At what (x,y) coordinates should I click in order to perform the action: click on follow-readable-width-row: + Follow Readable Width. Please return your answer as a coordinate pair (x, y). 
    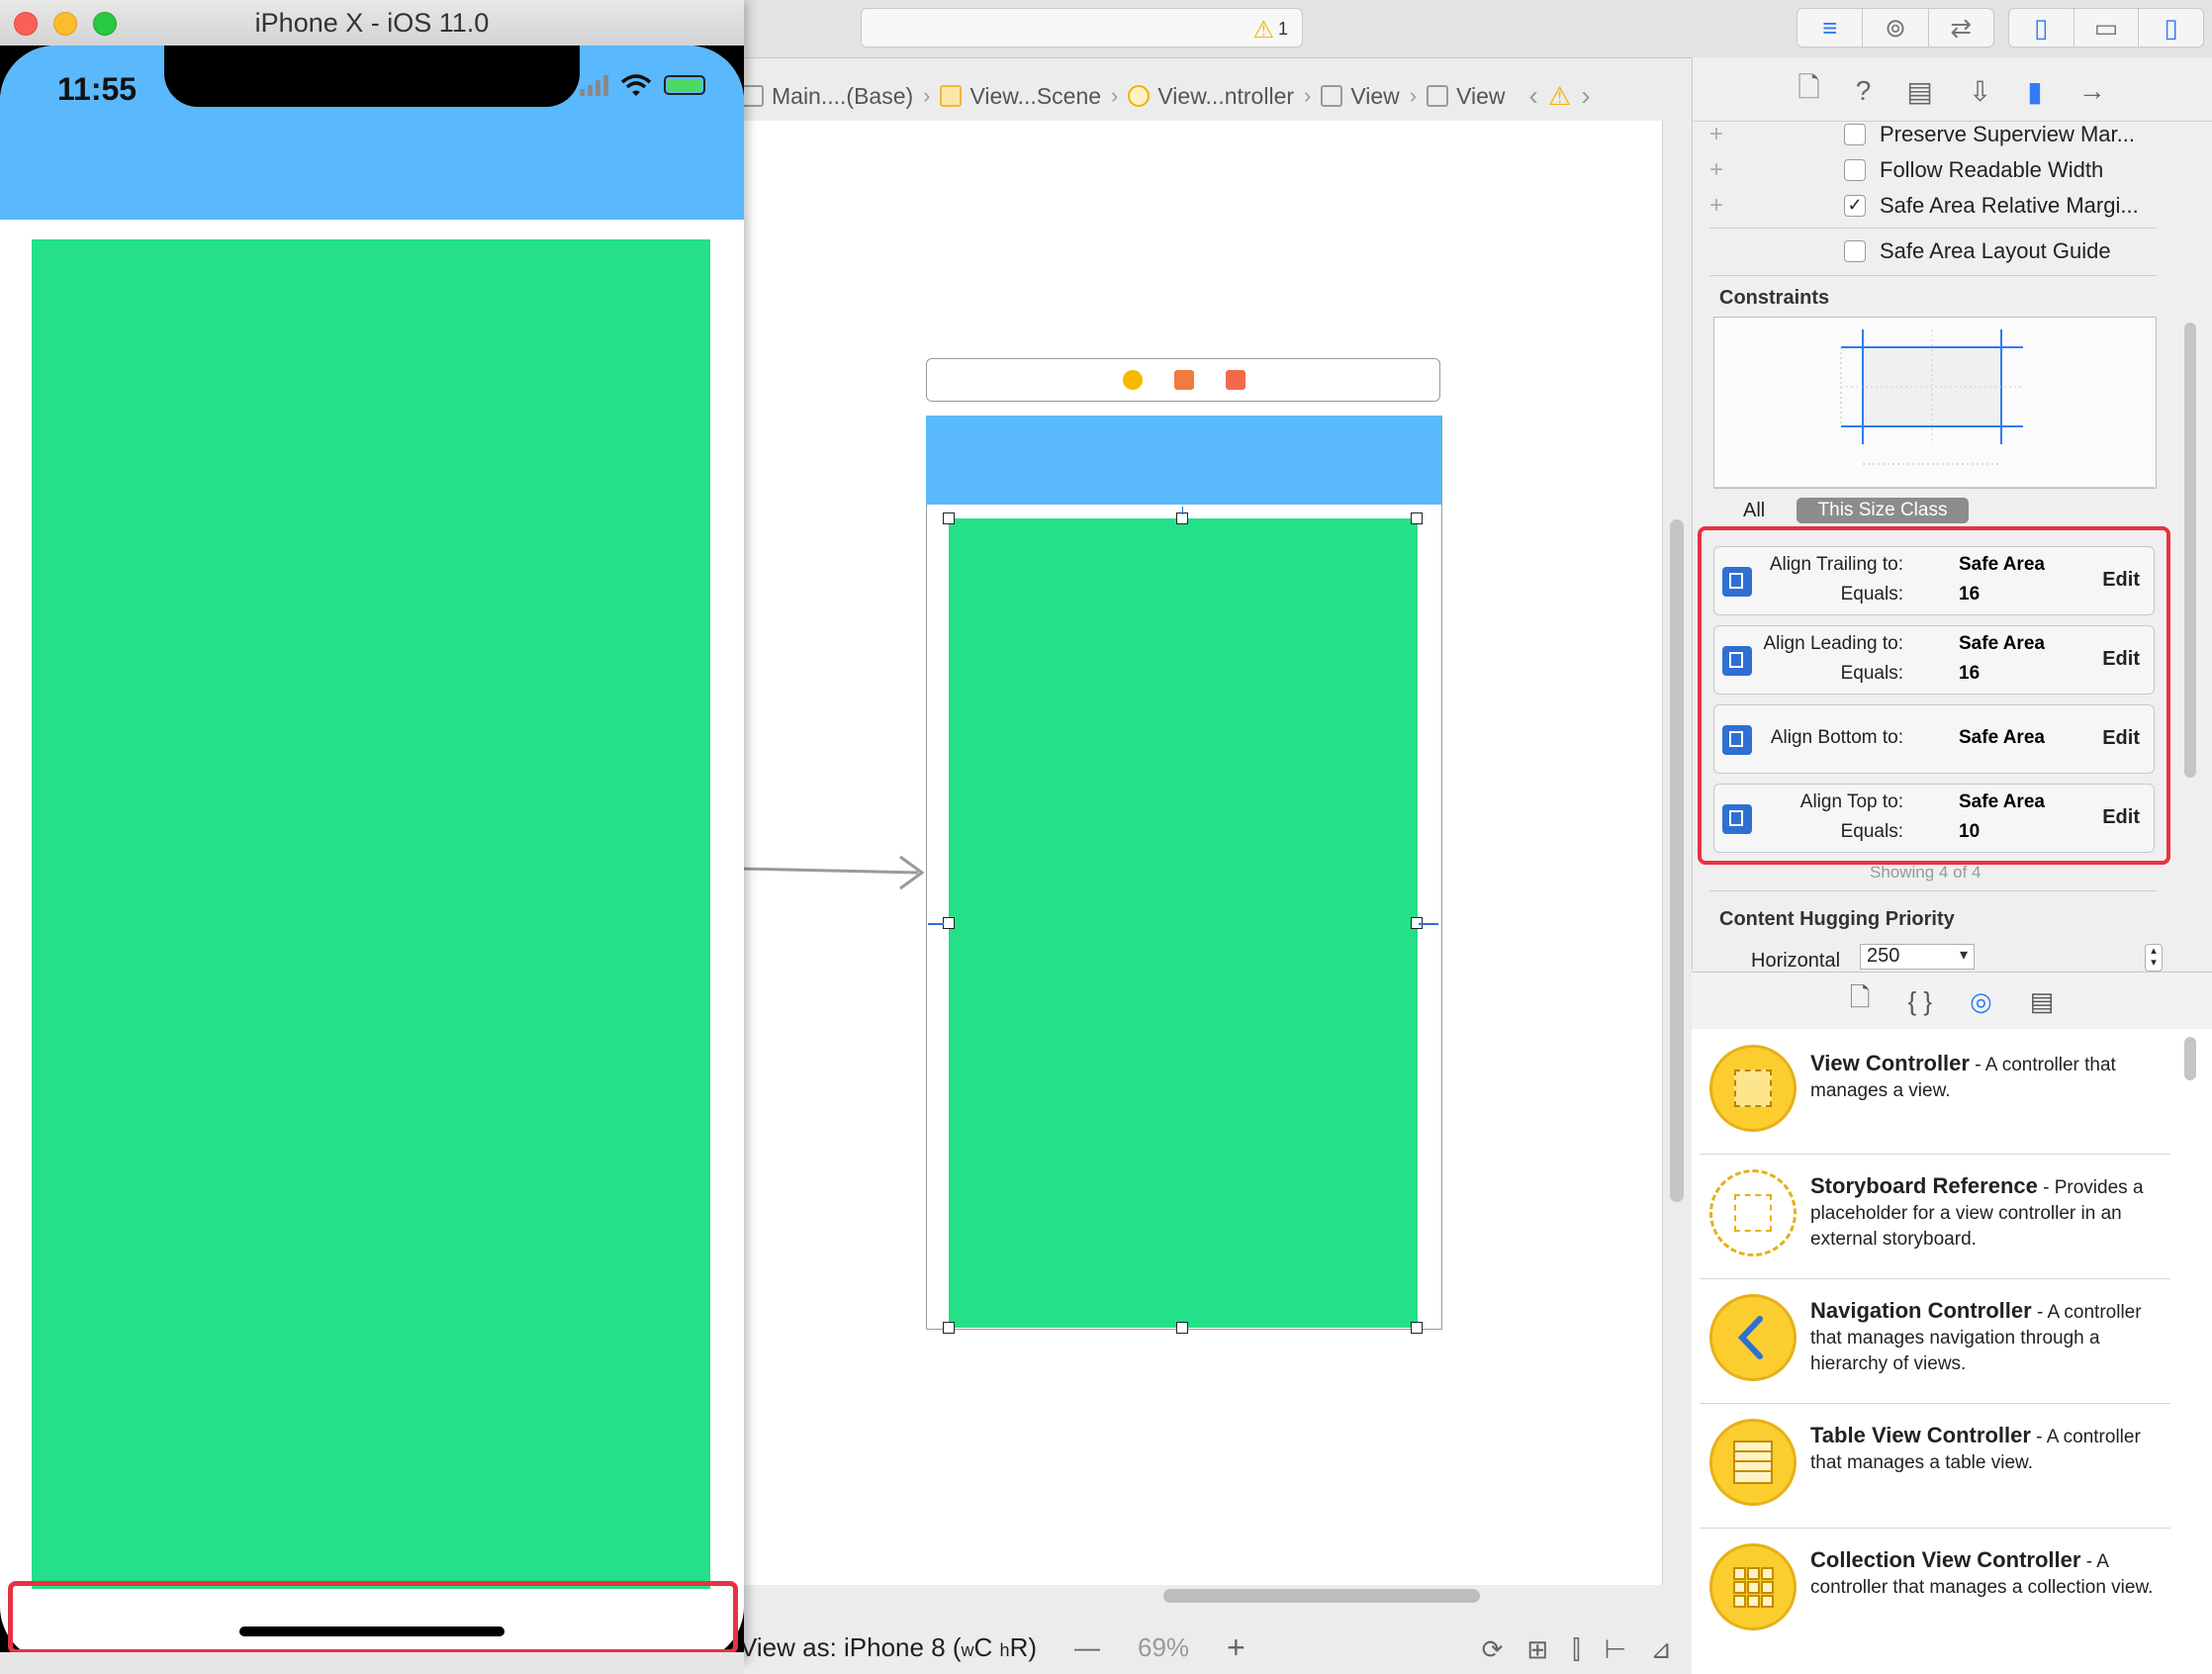
    Looking at the image, I should click on (1942, 170).